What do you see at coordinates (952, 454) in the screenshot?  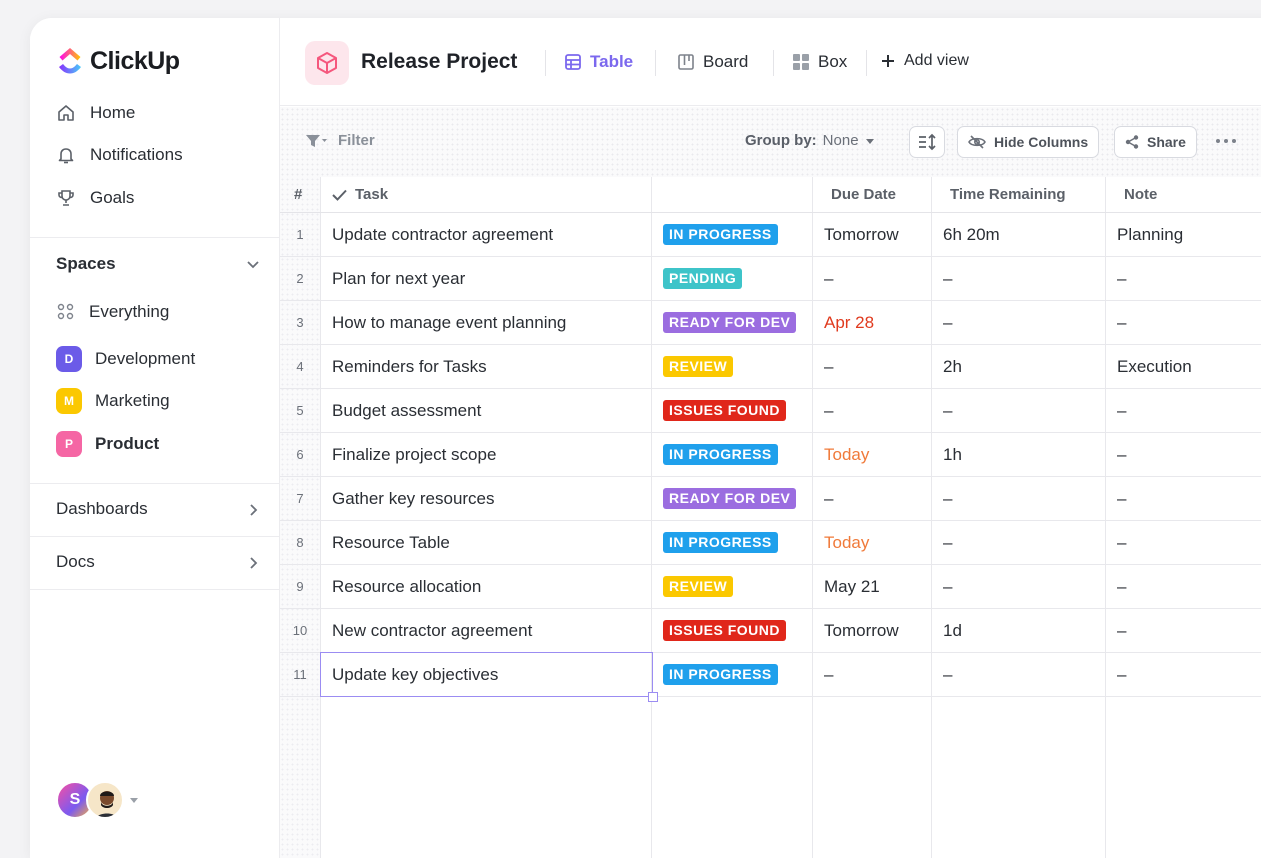 I see `time-remaining-cell: 1h` at bounding box center [952, 454].